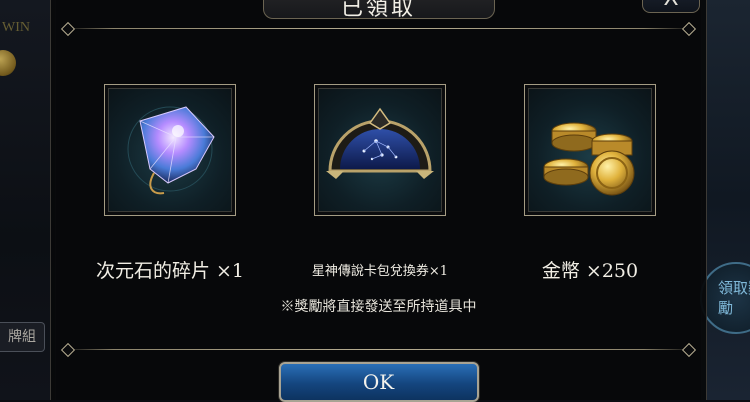 The image size is (750, 402). I want to click on reward-name: 星神傳說卡包兌換券×1, so click(380, 271).